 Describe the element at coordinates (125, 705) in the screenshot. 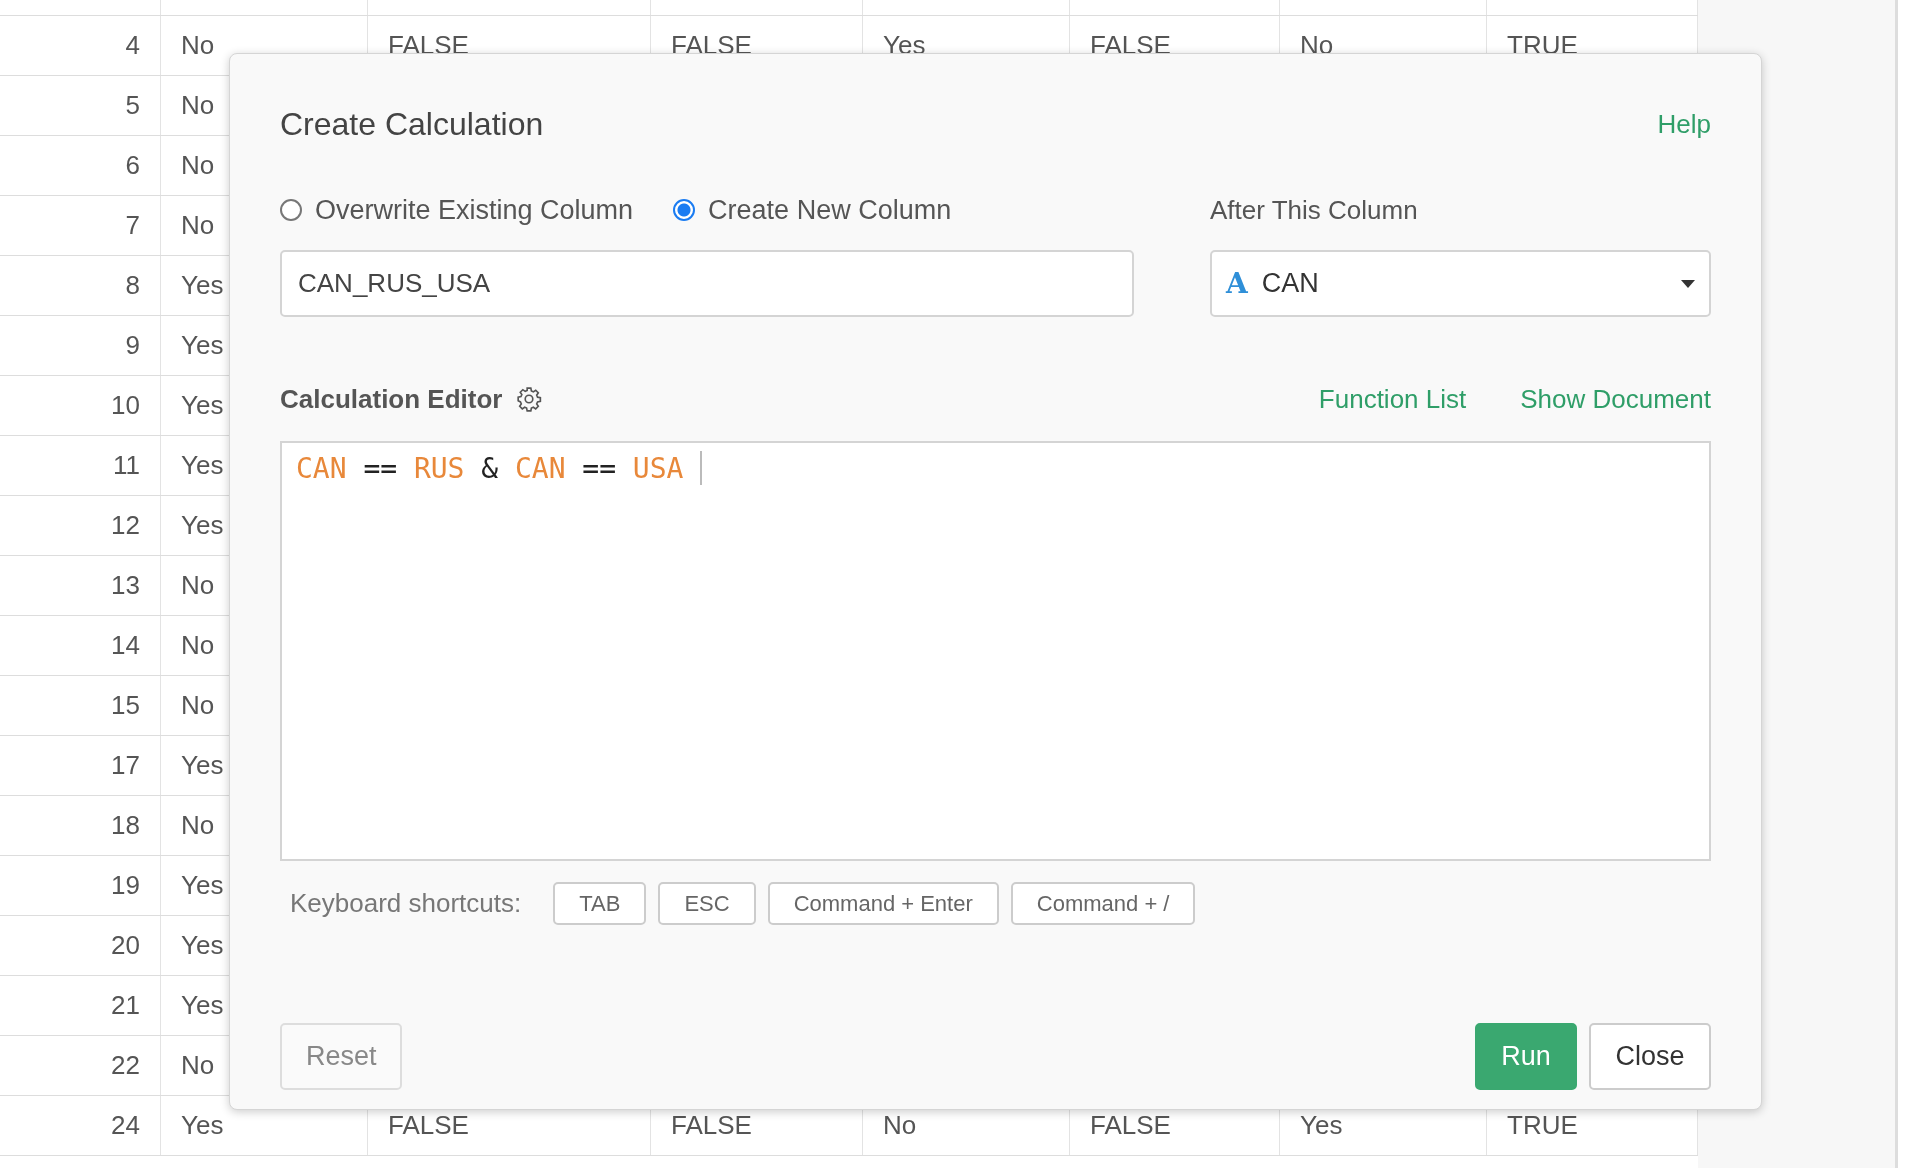

I see `row-number: 15` at that location.